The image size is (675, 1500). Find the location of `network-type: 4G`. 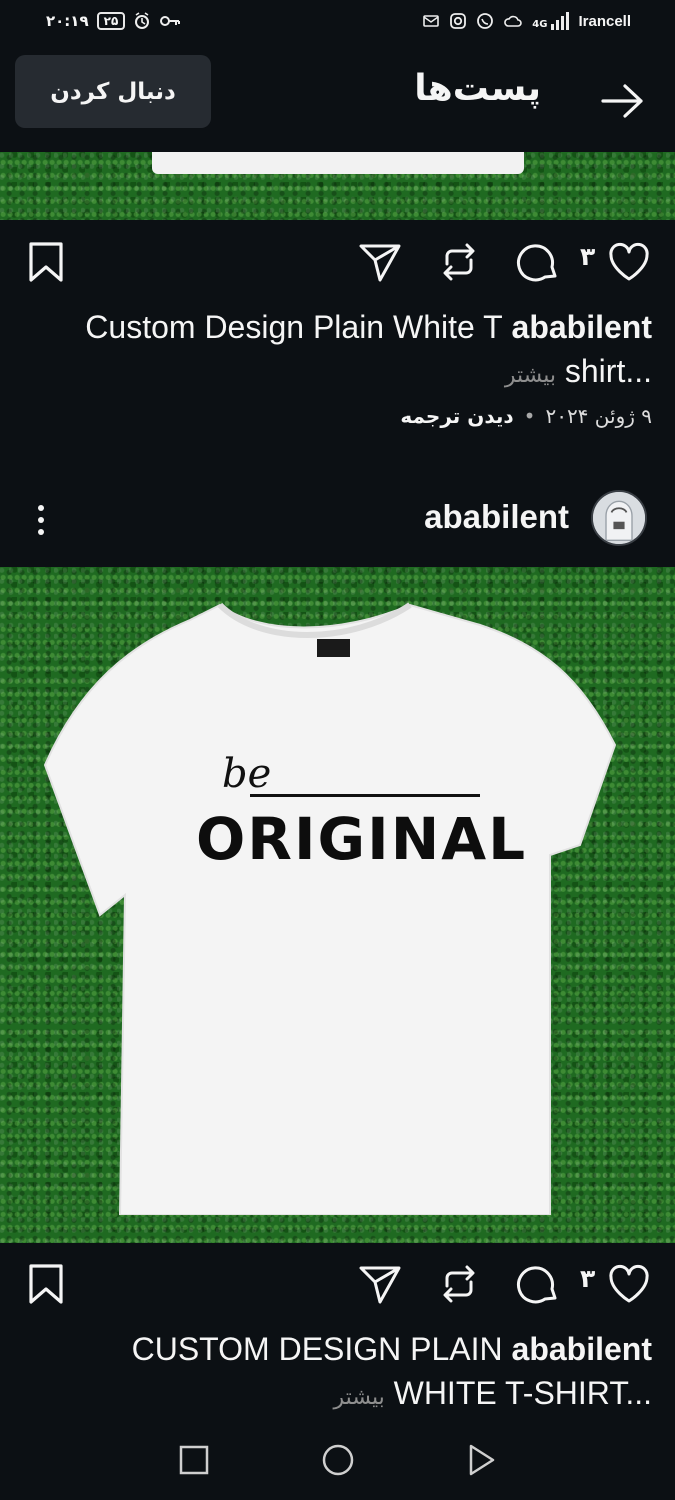

network-type: 4G is located at coordinates (540, 24).